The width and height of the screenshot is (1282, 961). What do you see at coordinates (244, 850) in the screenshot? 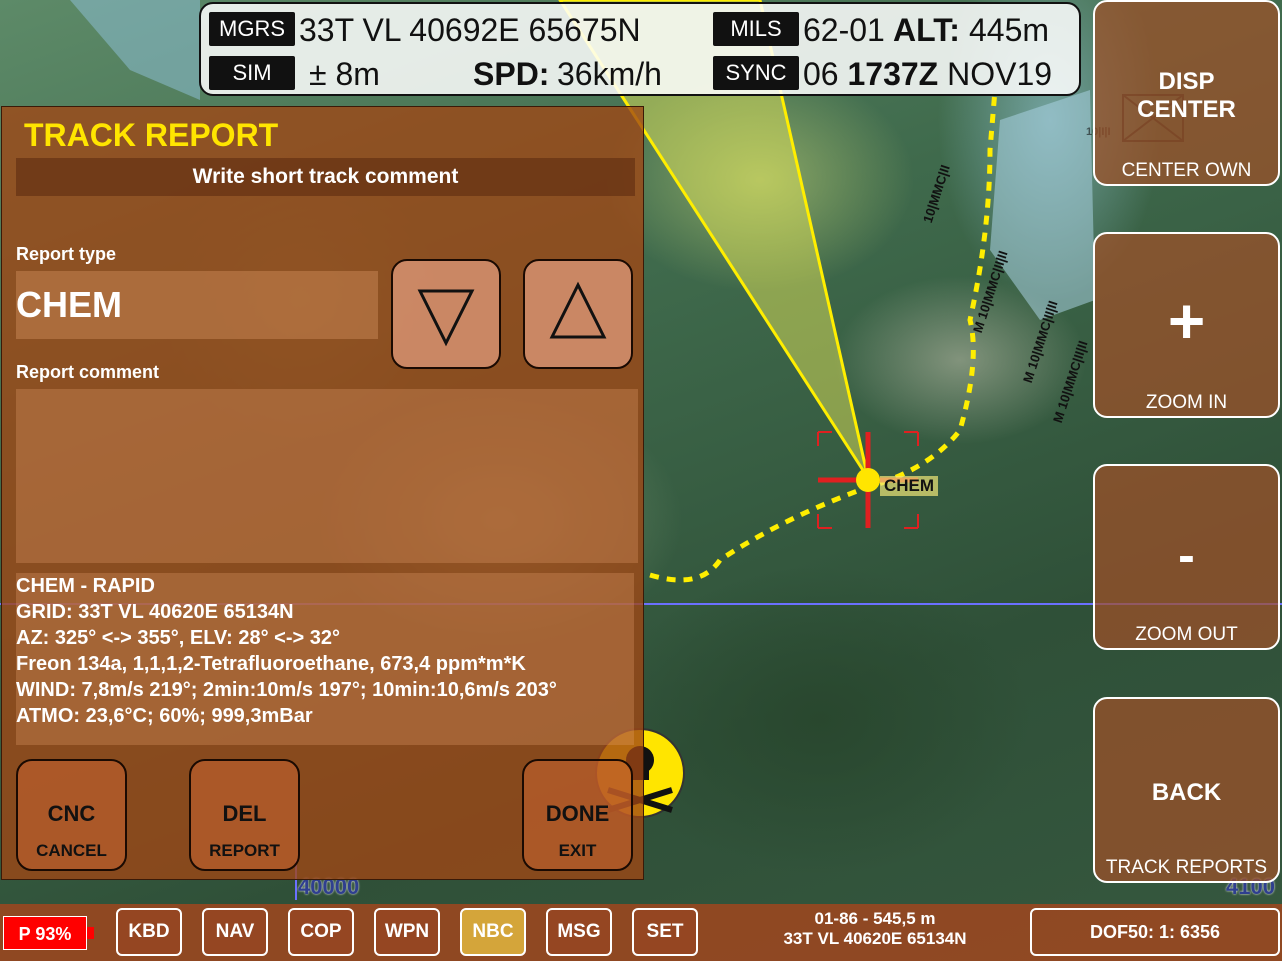
I see `delete-button-sub: REPORT` at bounding box center [244, 850].